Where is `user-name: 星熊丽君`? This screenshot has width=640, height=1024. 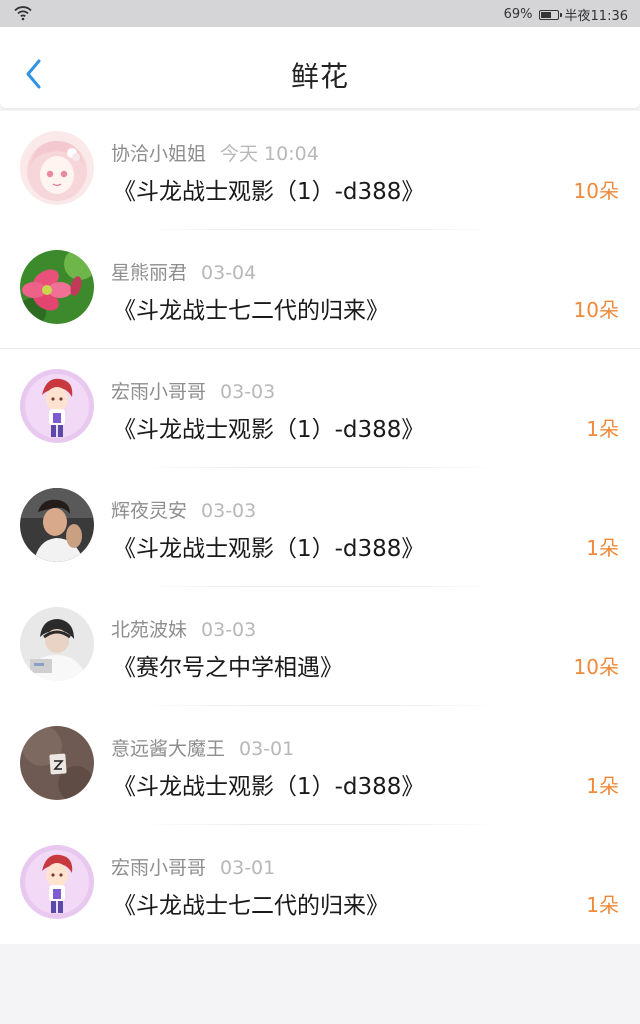
user-name: 星熊丽君 is located at coordinates (149, 273).